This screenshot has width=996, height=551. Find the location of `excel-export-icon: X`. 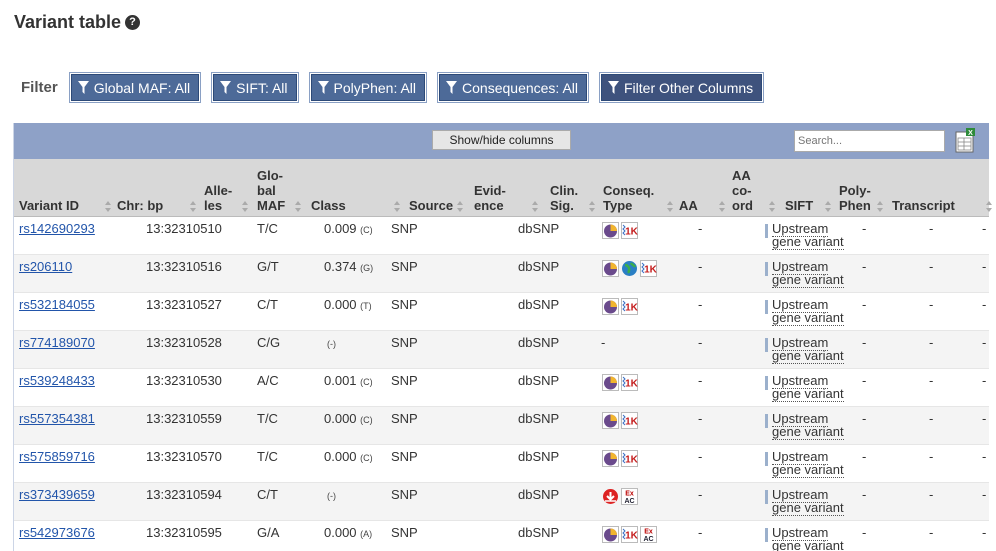

excel-export-icon: X is located at coordinates (965, 140).